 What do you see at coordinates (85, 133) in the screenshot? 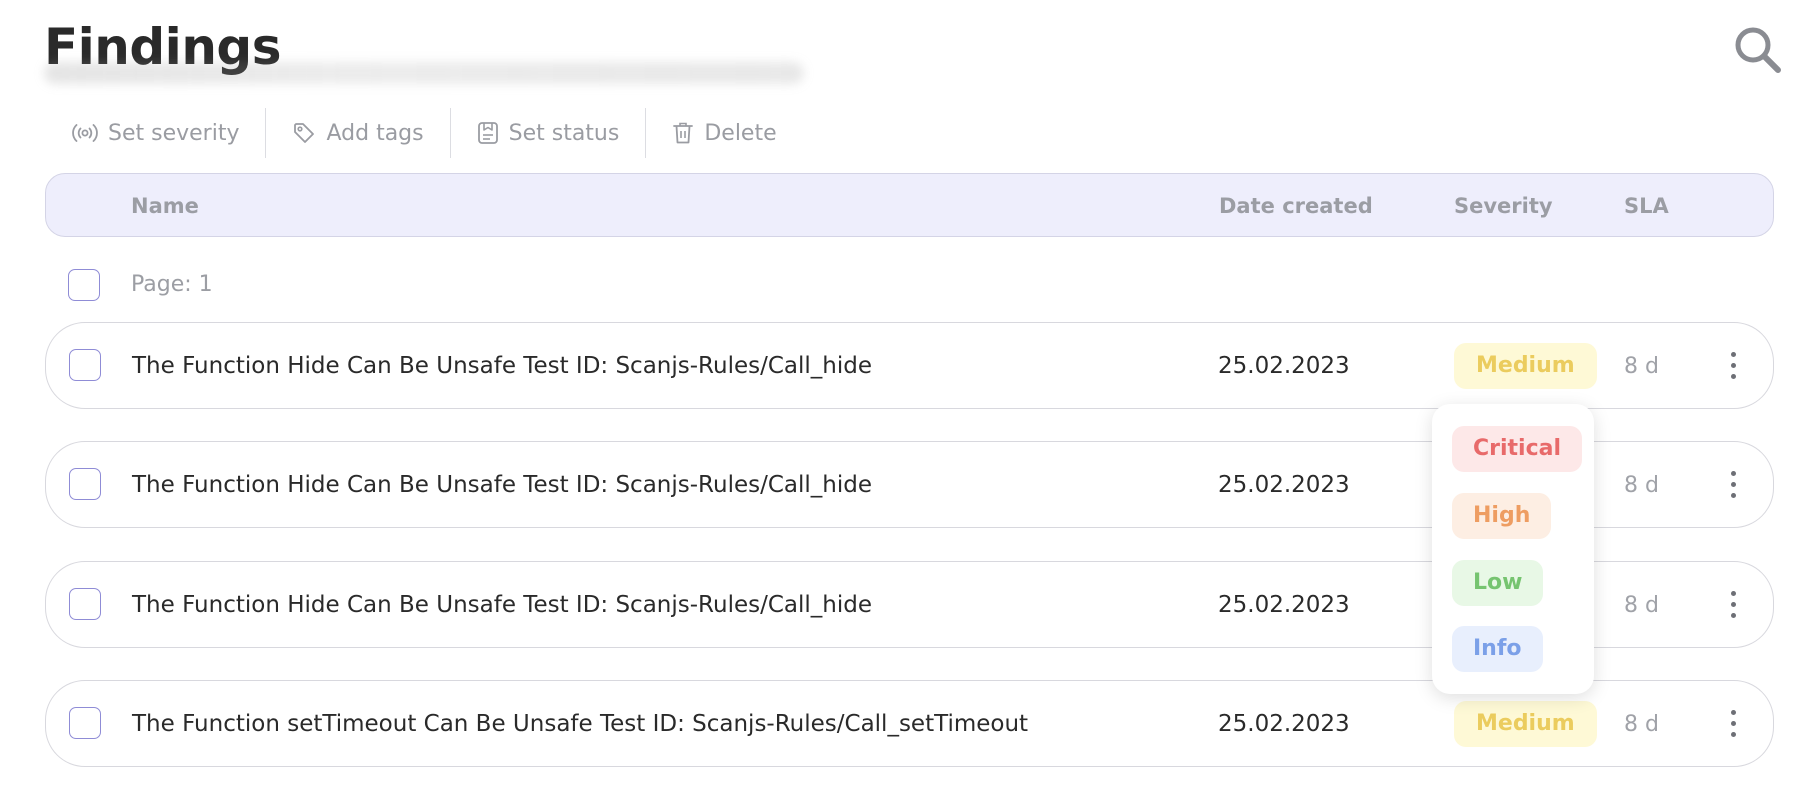
I see `broadcast-icon` at bounding box center [85, 133].